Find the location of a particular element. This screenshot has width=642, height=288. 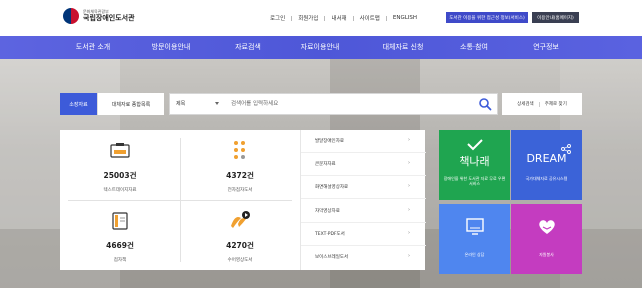

logo-title: 국립장애인도서관 is located at coordinates (109, 18).